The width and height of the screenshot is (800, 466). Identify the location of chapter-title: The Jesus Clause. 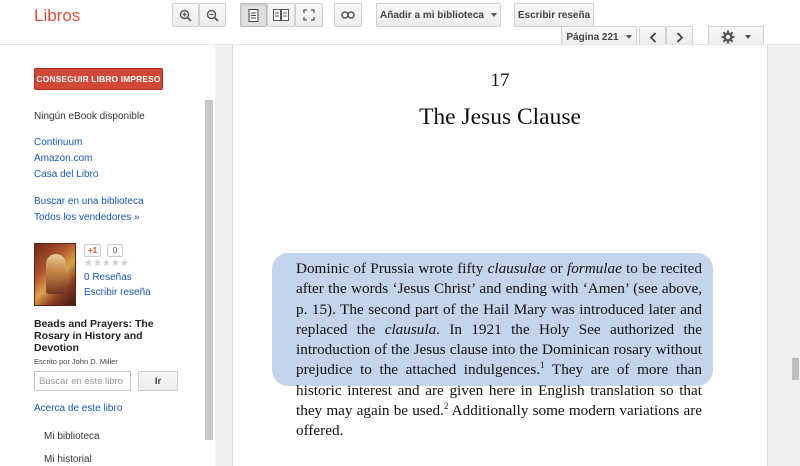
(500, 117).